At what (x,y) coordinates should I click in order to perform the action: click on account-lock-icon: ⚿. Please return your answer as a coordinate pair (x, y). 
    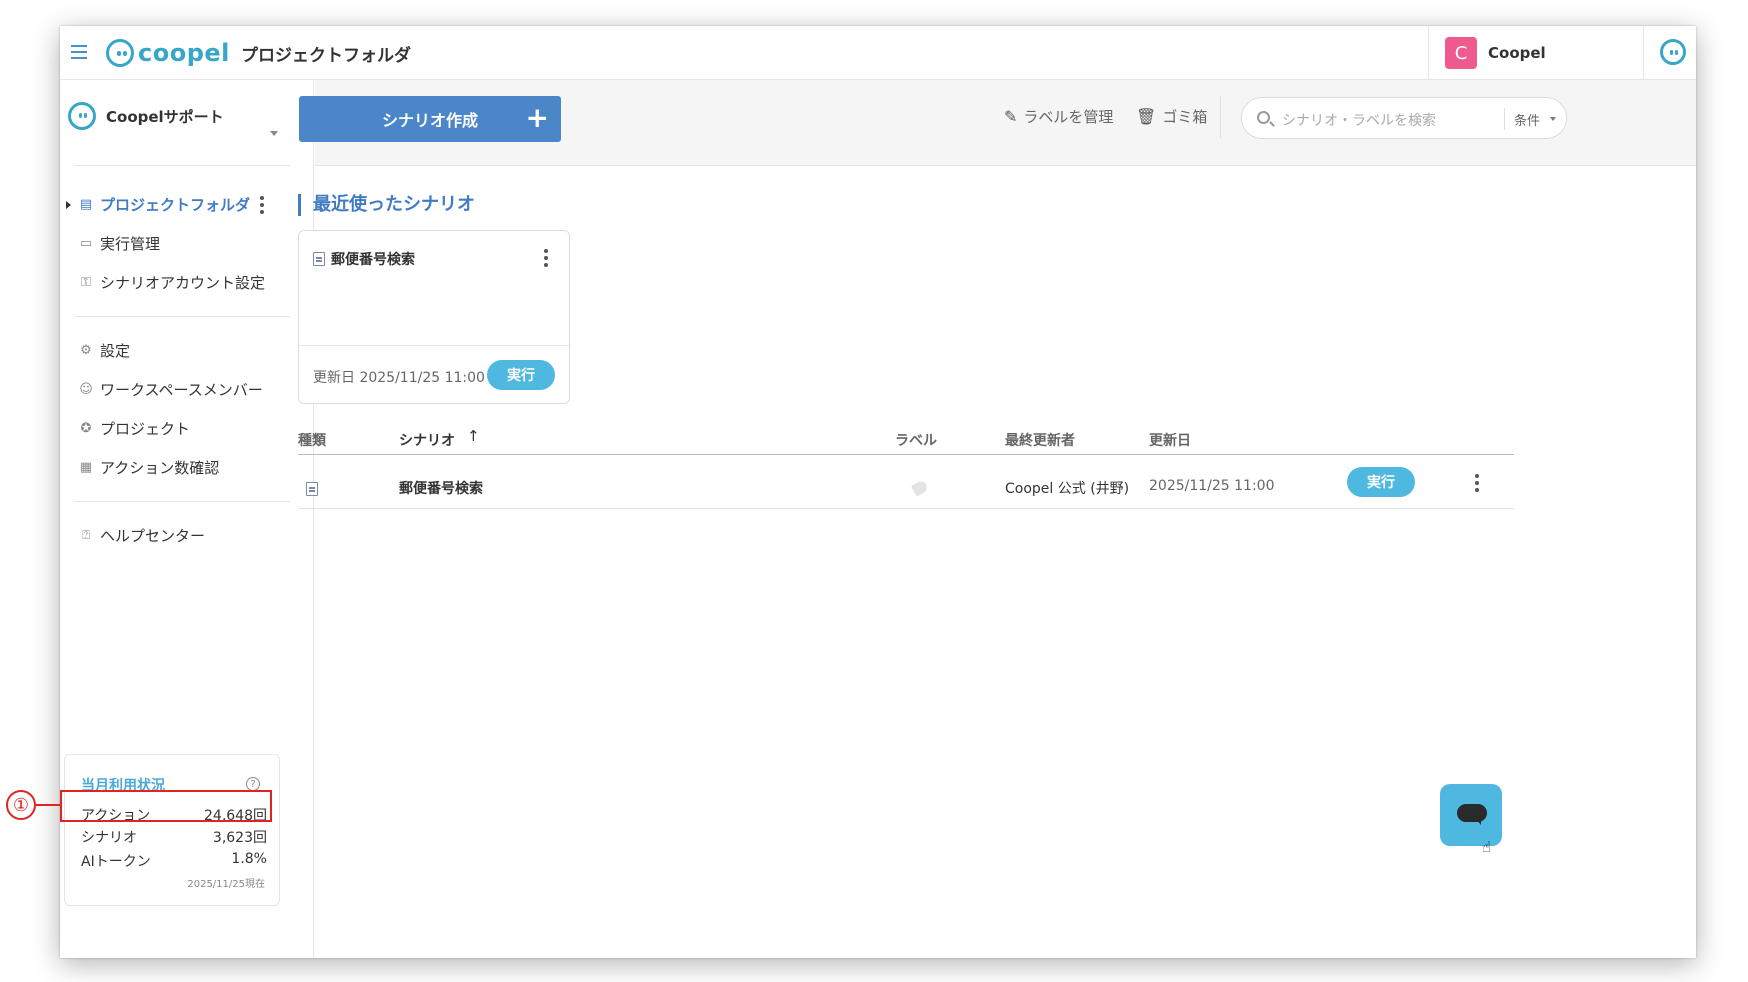
    Looking at the image, I should click on (86, 282).